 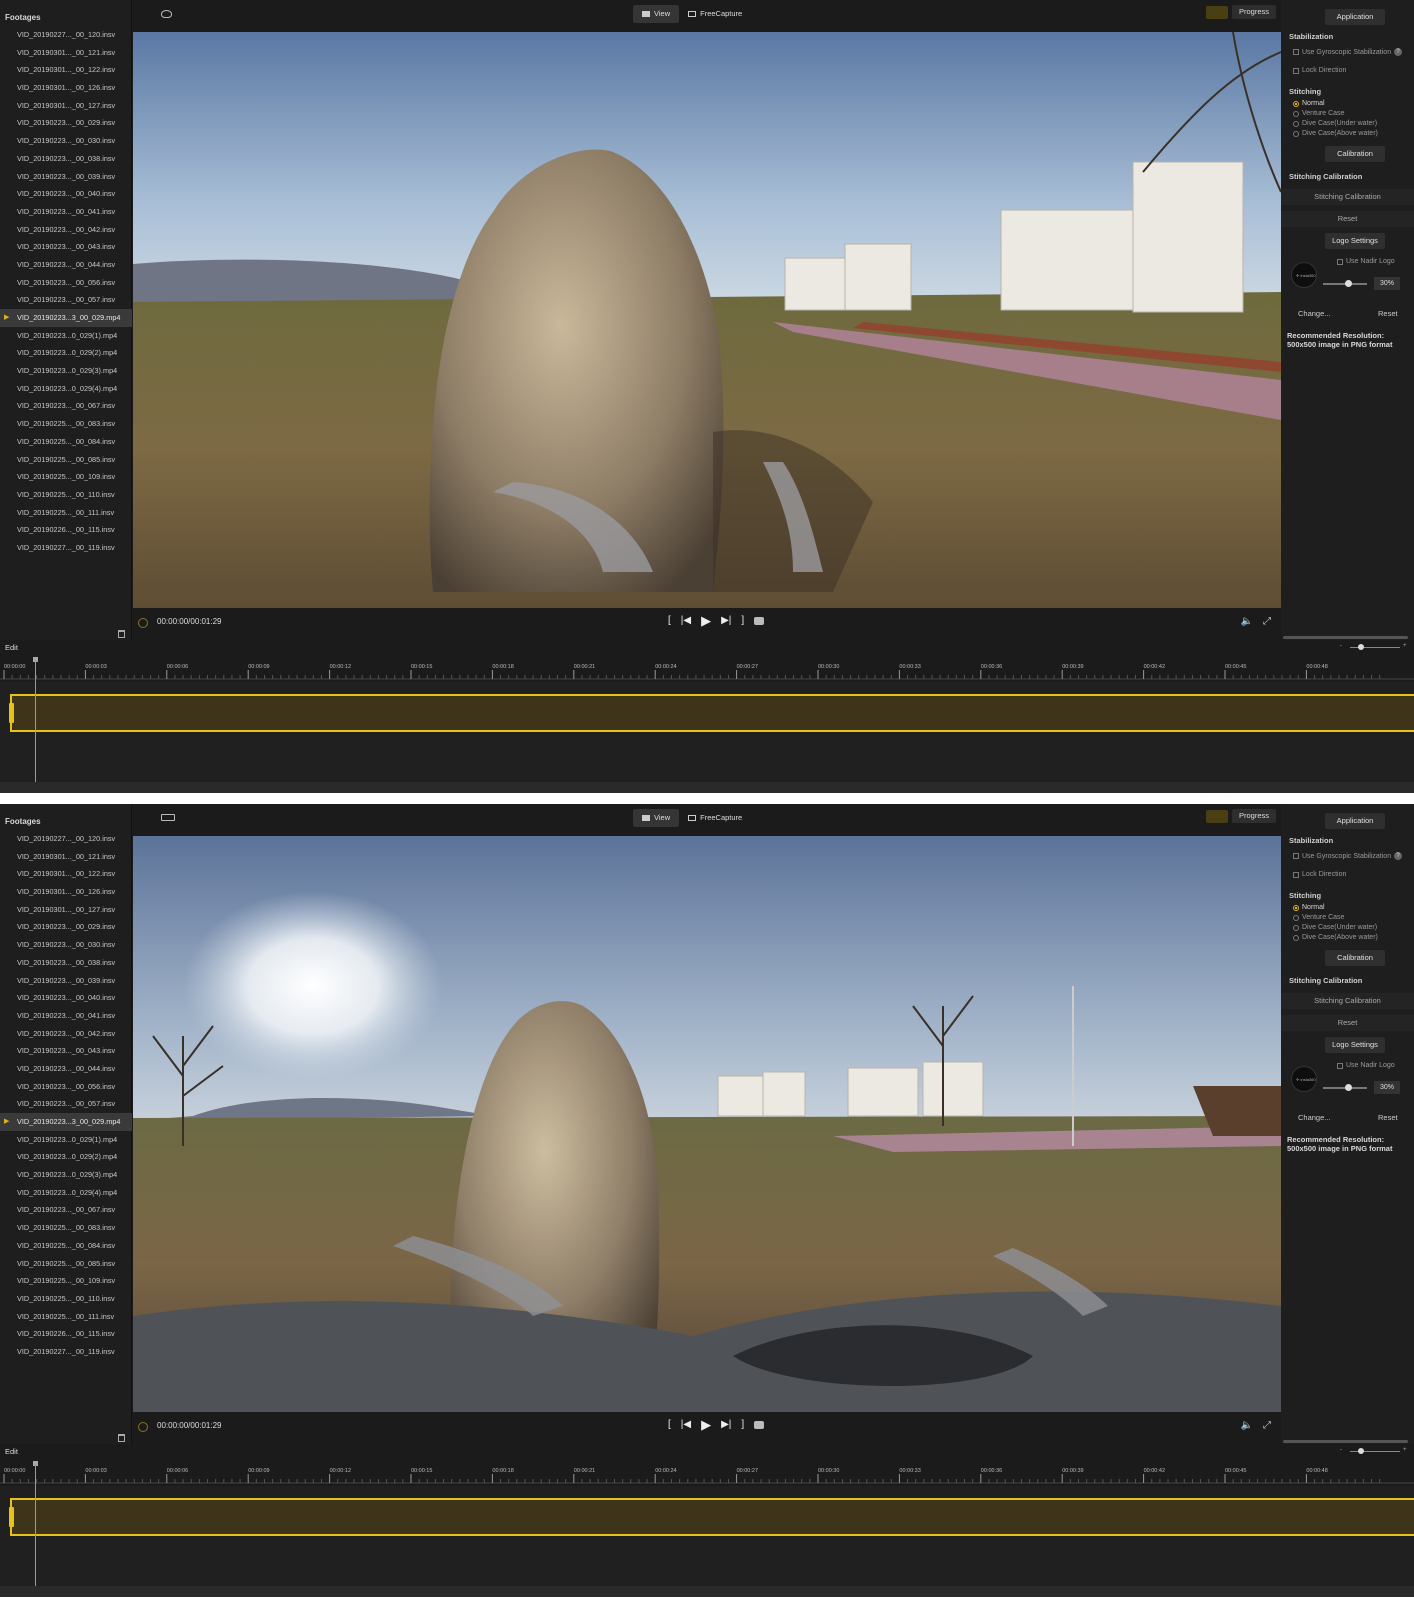 I want to click on radio-dive-above, so click(x=1296, y=937).